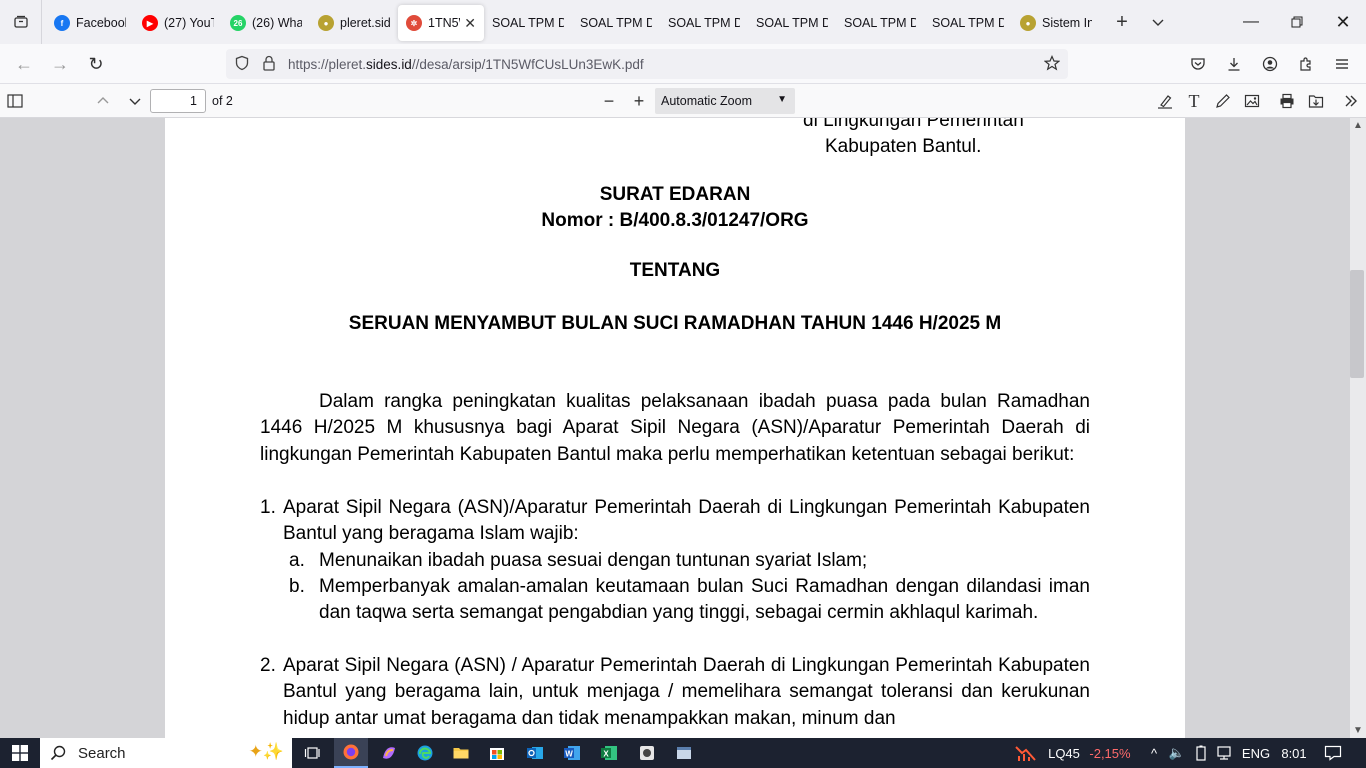 The image size is (1366, 768). I want to click on app-icon, so click(647, 753).